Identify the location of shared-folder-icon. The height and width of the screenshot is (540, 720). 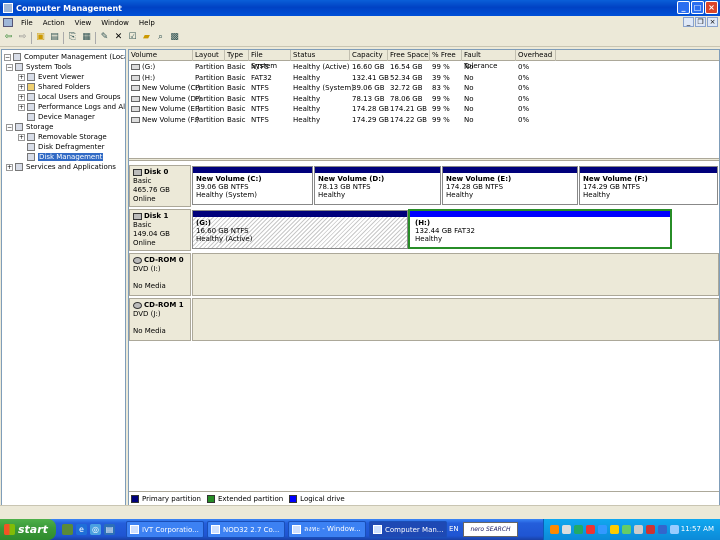
(31, 87).